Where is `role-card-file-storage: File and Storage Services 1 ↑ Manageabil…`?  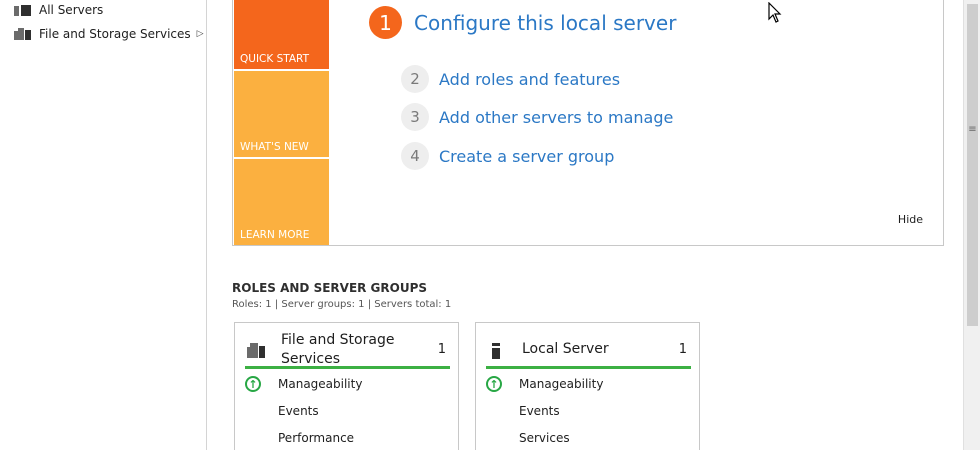 role-card-file-storage: File and Storage Services 1 ↑ Manageabil… is located at coordinates (346, 386).